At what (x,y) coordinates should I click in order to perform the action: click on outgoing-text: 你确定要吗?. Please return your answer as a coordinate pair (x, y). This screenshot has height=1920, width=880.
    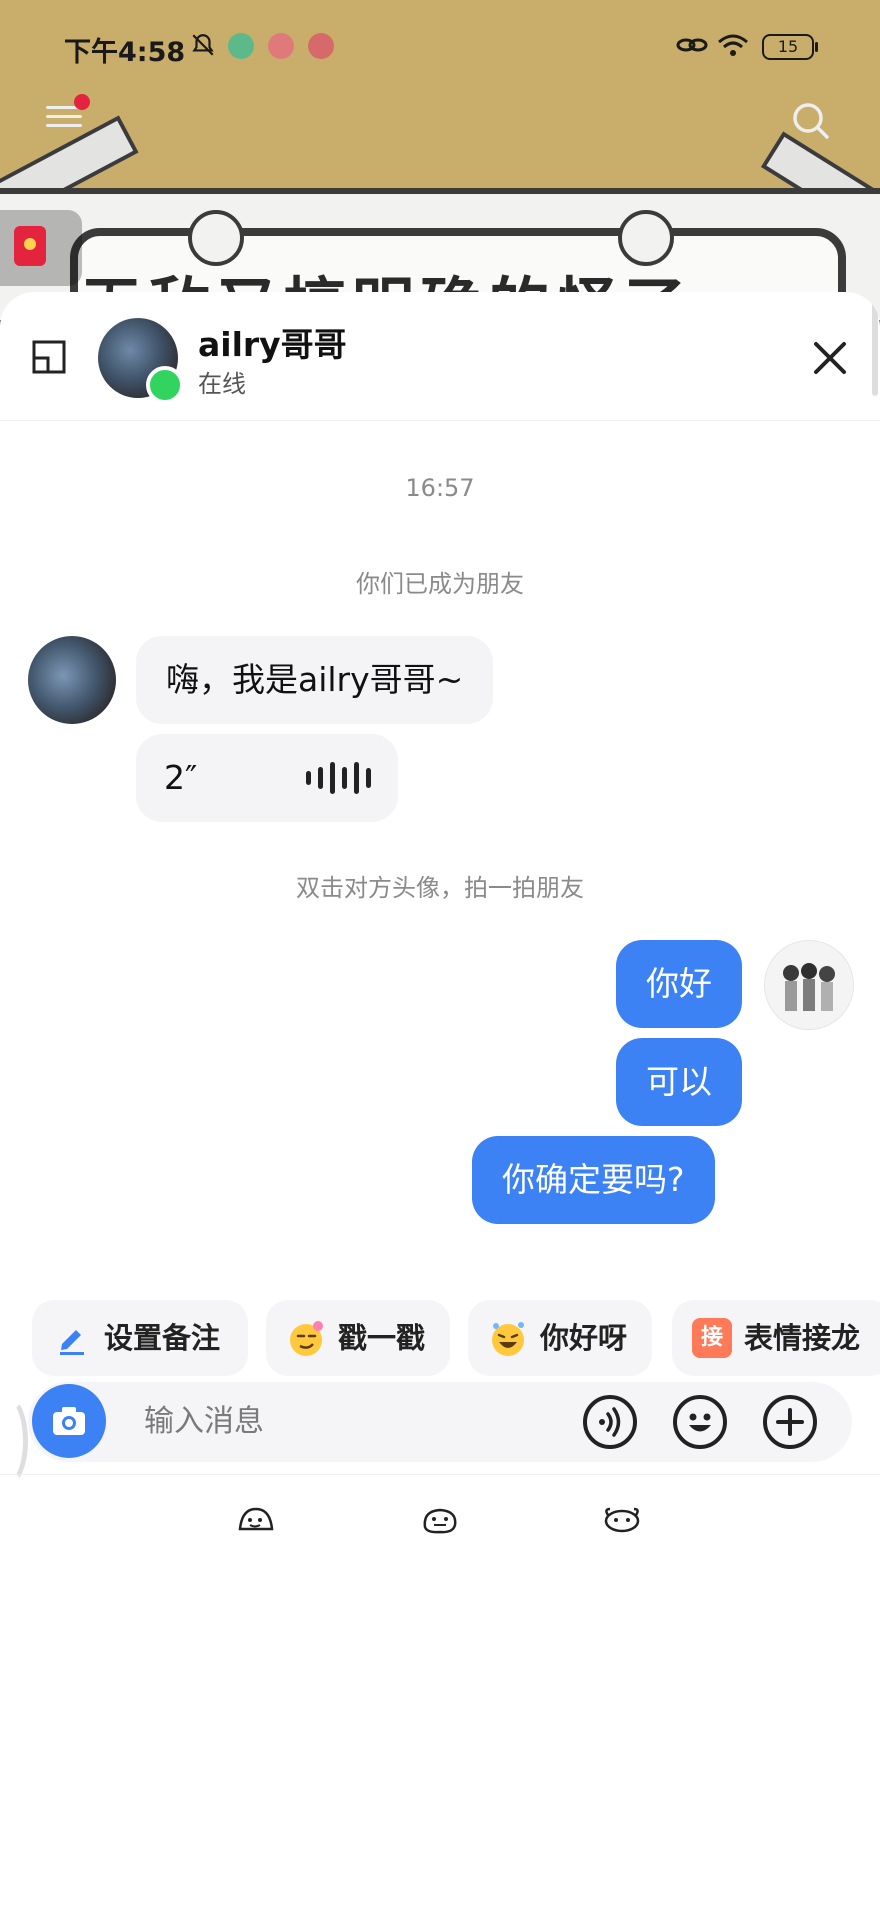
    Looking at the image, I should click on (593, 1179).